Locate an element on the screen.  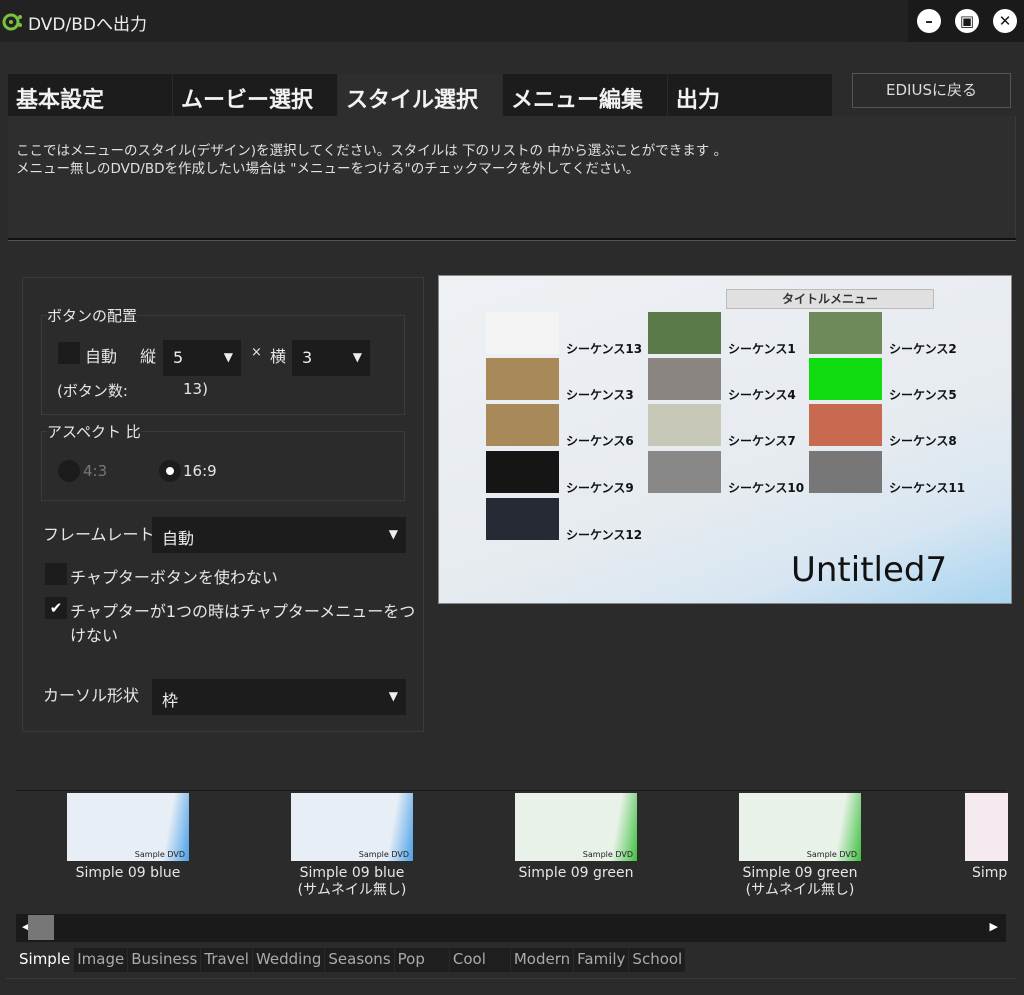
category-tab-travel: Travel is located at coordinates (226, 960).